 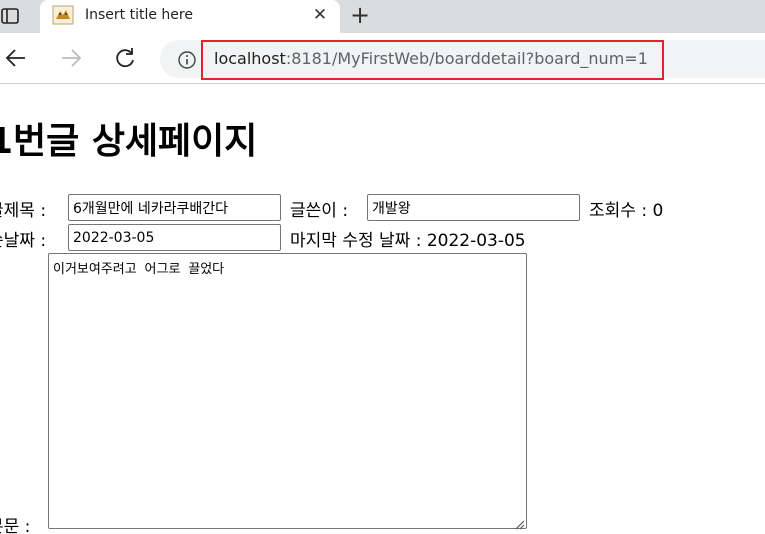 I want to click on forward-arrow-icon, so click(x=72, y=58).